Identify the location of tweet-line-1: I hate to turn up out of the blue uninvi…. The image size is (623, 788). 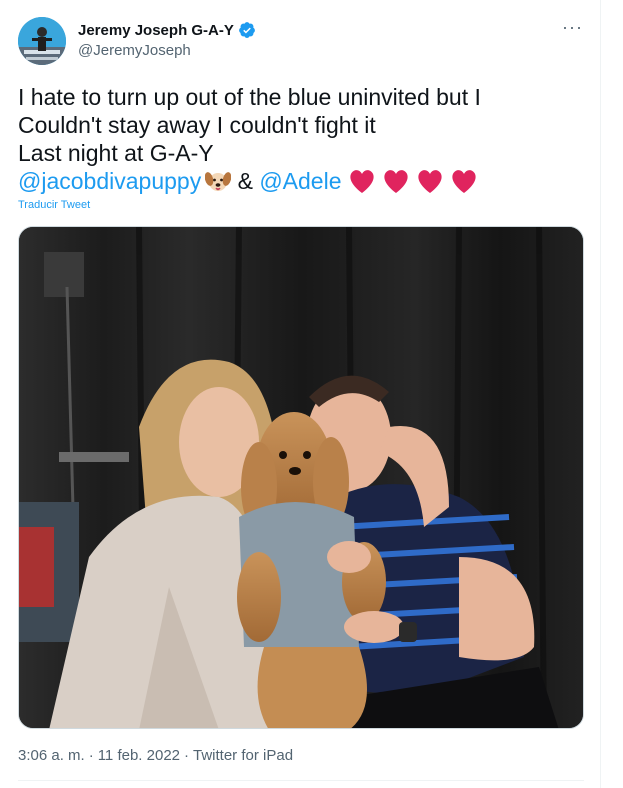
(249, 97).